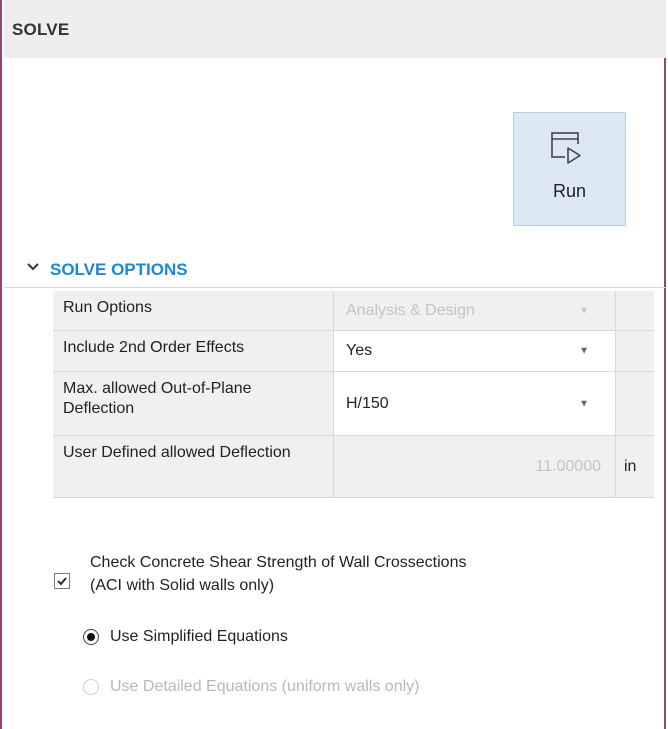 The width and height of the screenshot is (668, 729). I want to click on option-label: Run Options, so click(193, 311).